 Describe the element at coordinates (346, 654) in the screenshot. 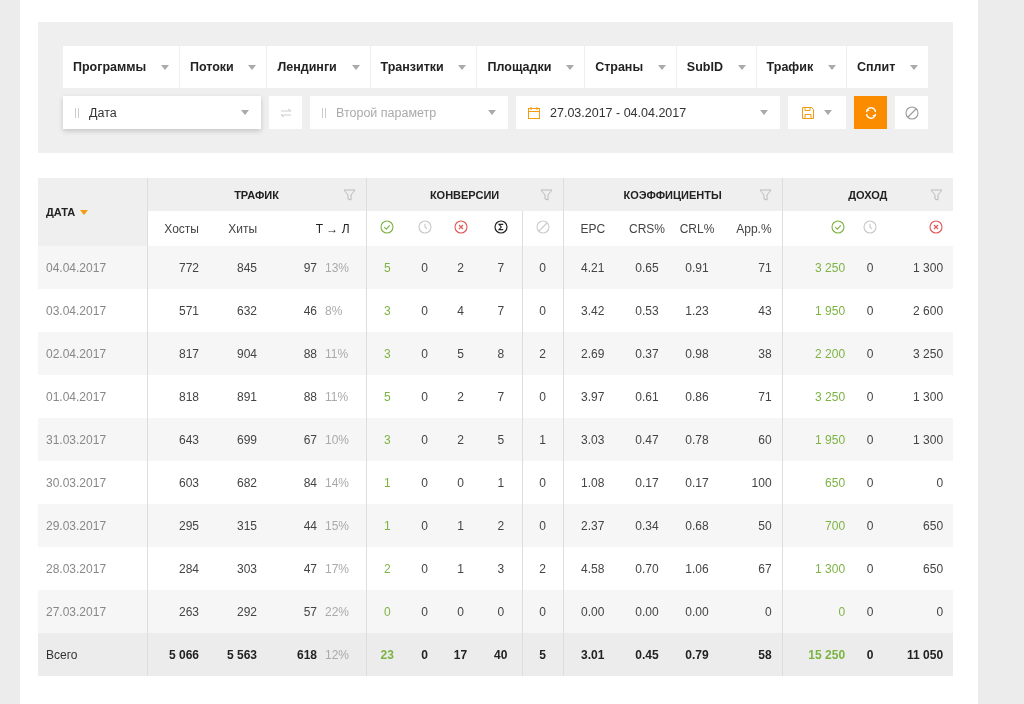

I see `percent-cell: 12%` at that location.